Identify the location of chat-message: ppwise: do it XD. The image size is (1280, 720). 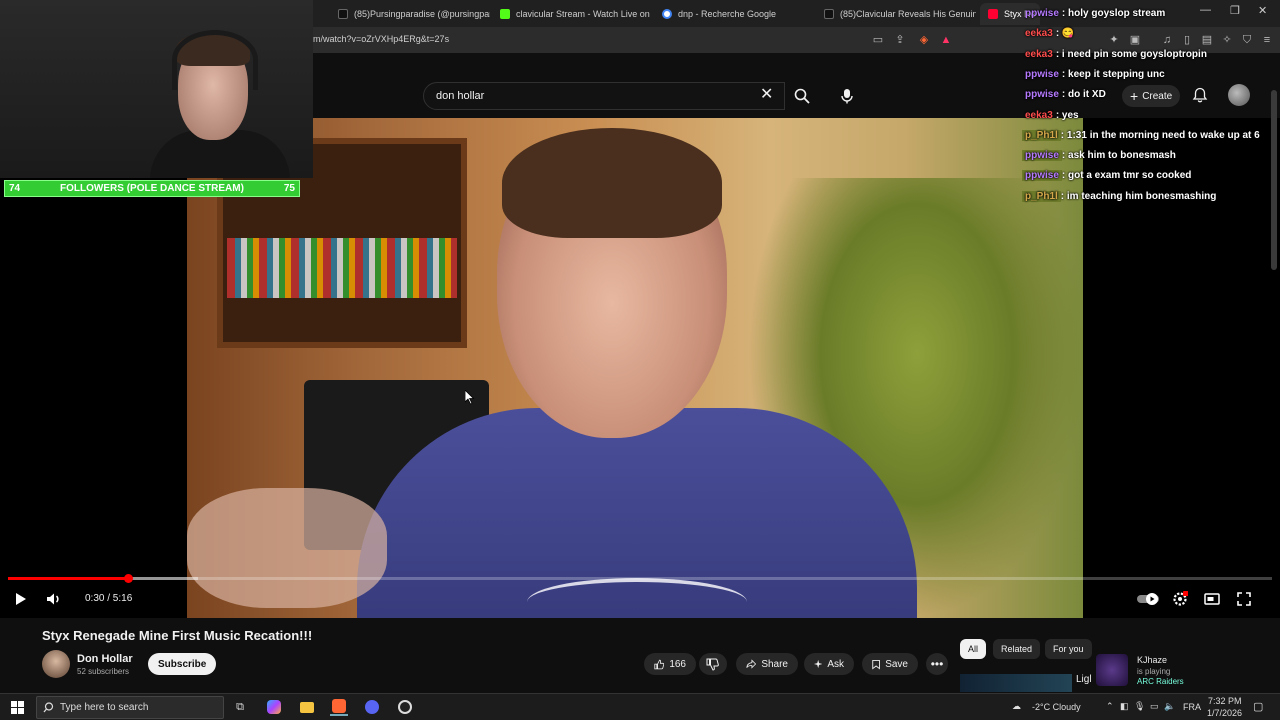
(1064, 94).